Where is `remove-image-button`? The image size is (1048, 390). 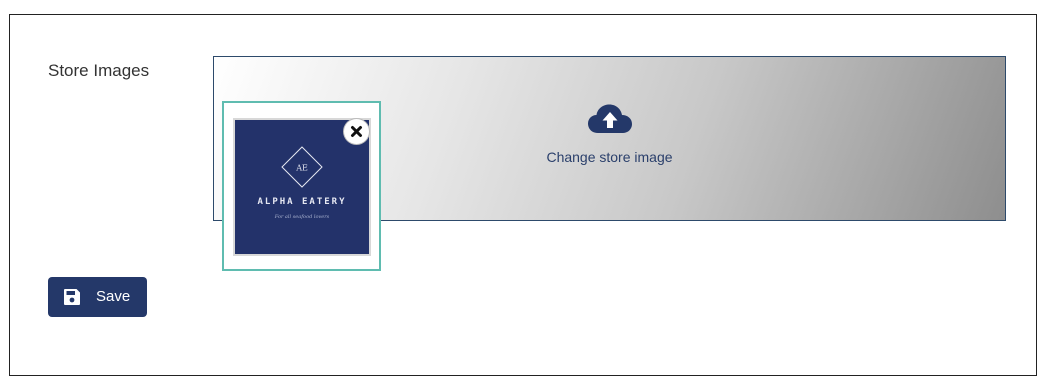 remove-image-button is located at coordinates (356, 131).